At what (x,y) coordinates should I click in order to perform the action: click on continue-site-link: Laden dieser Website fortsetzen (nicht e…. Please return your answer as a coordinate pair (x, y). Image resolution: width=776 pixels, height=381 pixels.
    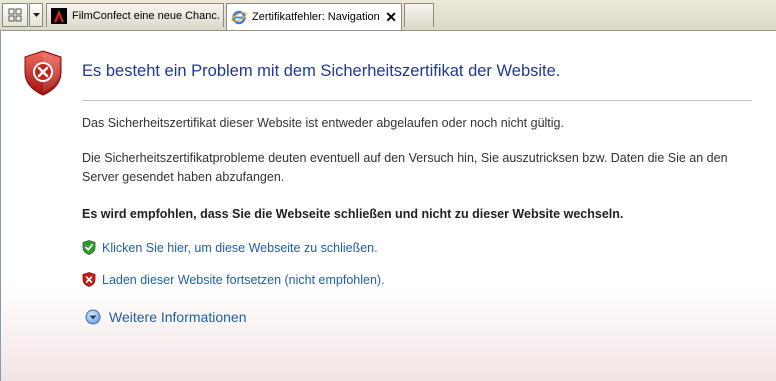
    Looking at the image, I should click on (233, 279).